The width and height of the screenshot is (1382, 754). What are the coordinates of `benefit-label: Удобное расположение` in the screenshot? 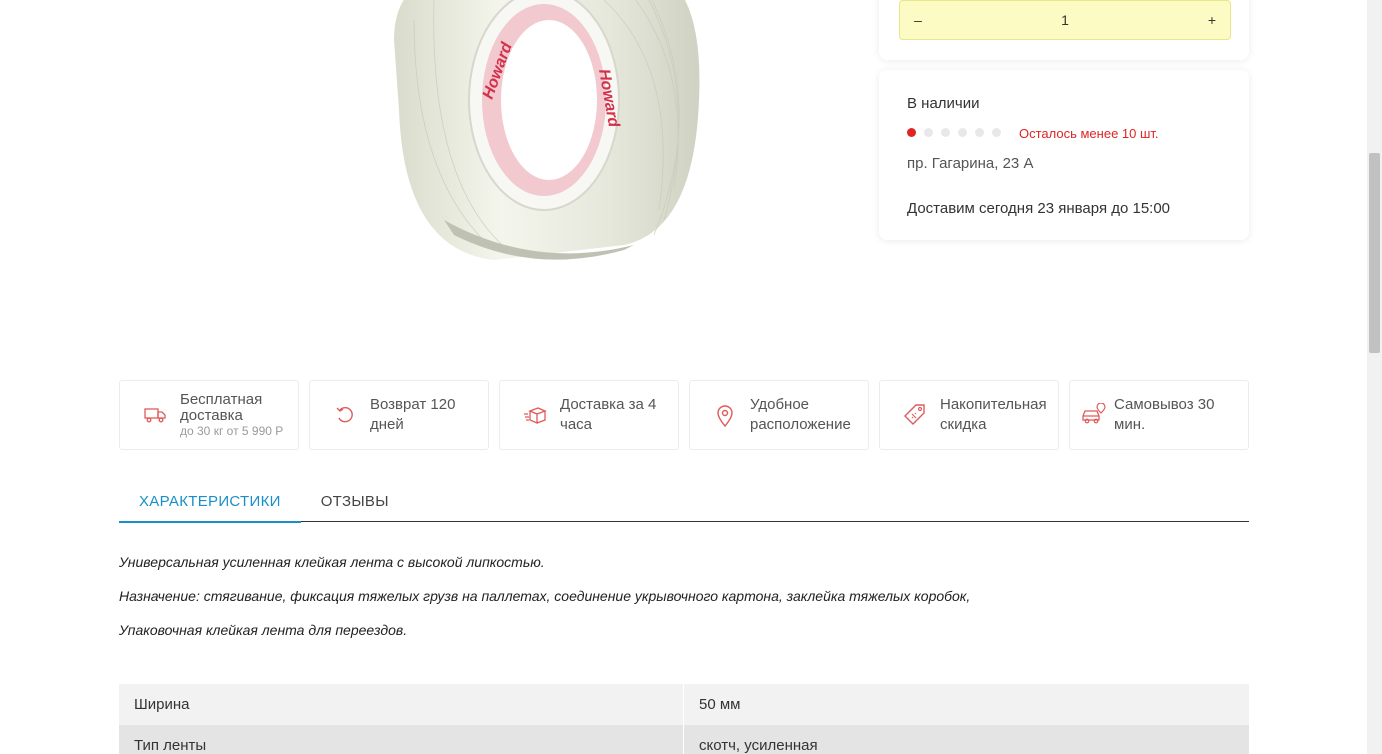 It's located at (800, 414).